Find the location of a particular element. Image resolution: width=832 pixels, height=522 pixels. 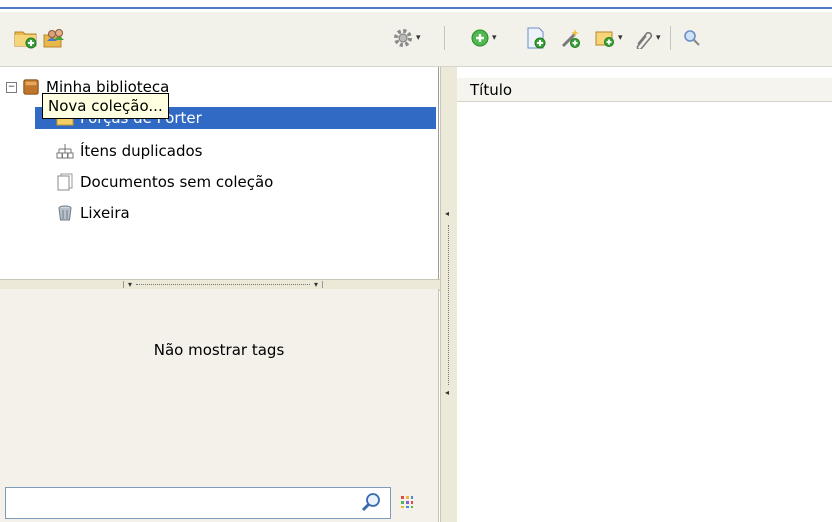

new-group-button is located at coordinates (54, 38).